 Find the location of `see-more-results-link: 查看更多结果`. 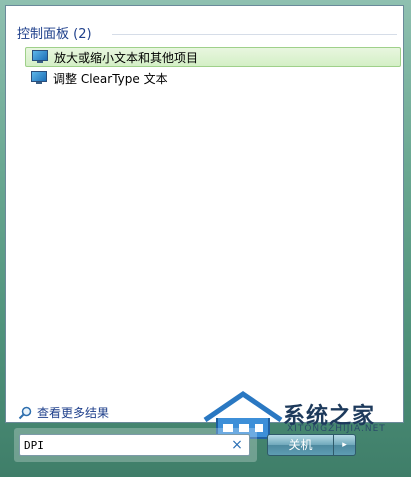

see-more-results-link: 查看更多结果 is located at coordinates (63, 412).